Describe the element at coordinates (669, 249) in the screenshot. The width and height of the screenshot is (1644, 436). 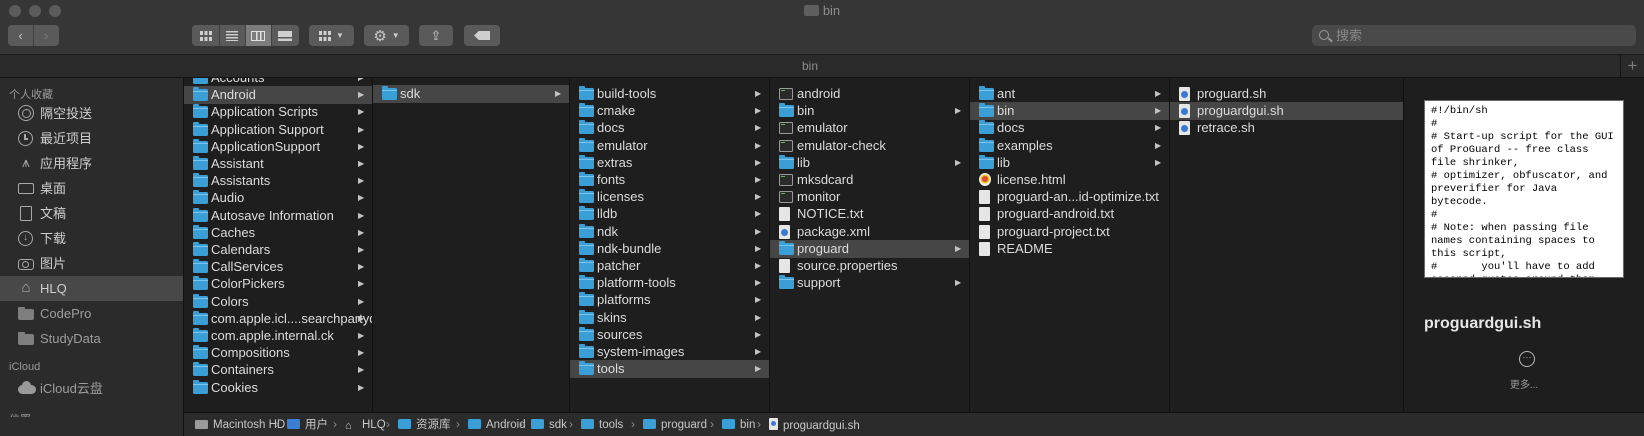
I see `folder-row: ndk-bundle ▶` at that location.